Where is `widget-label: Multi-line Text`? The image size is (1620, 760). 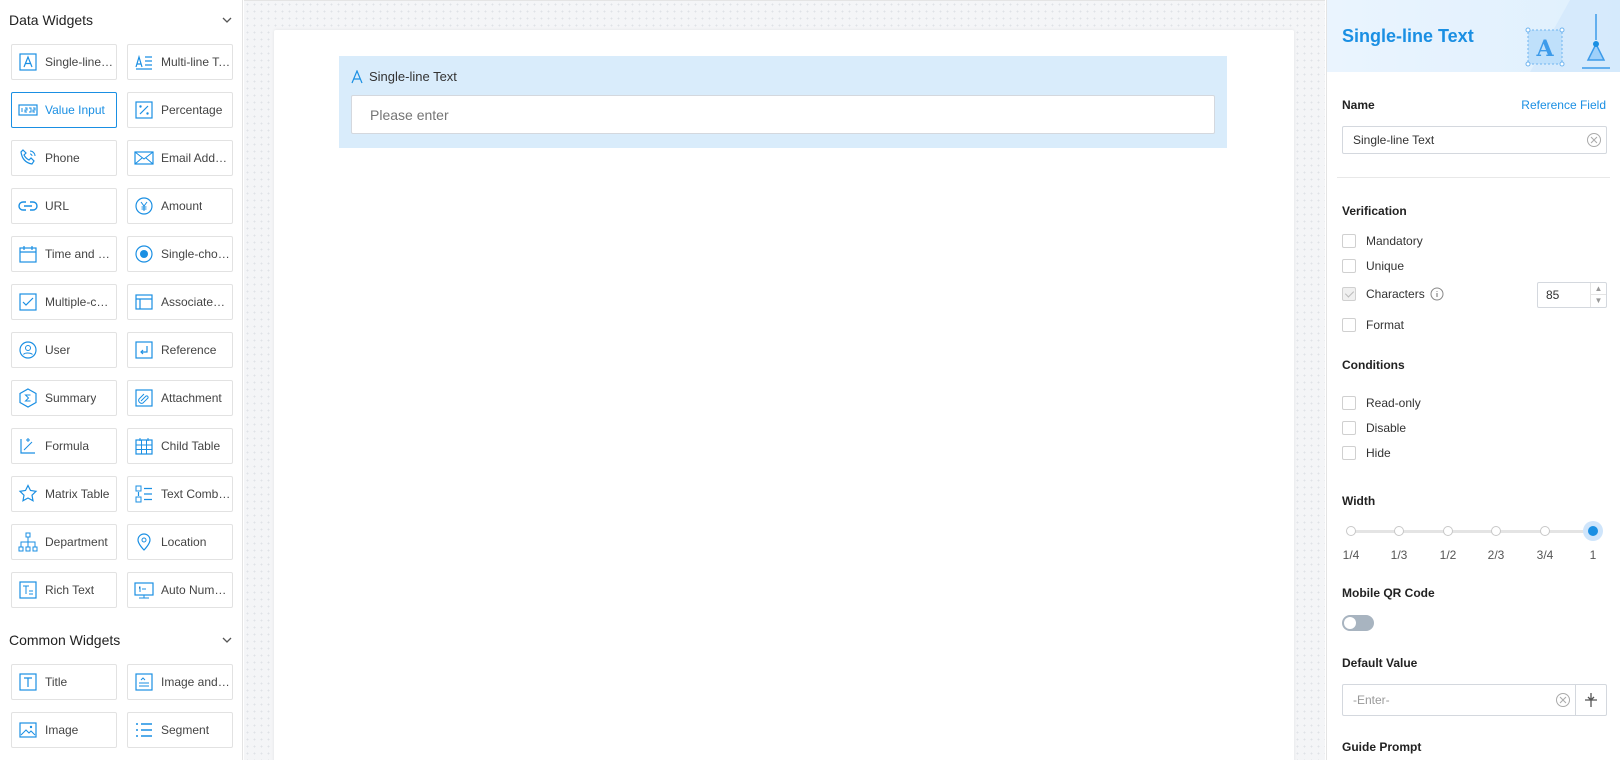 widget-label: Multi-line Text is located at coordinates (196, 62).